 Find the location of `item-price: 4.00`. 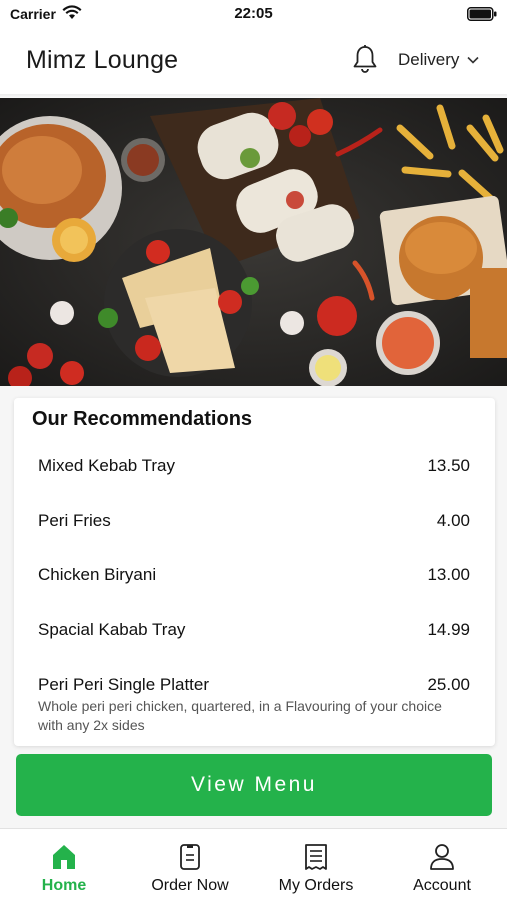

item-price: 4.00 is located at coordinates (453, 520).